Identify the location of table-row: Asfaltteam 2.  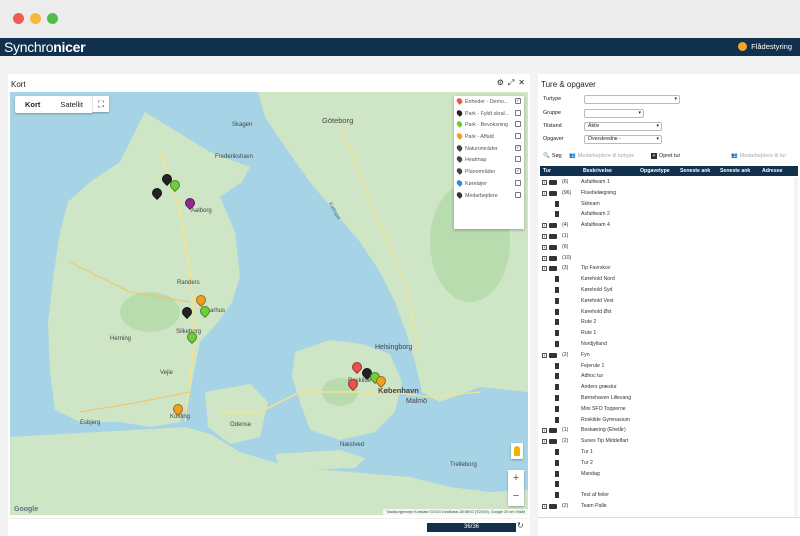
(669, 214).